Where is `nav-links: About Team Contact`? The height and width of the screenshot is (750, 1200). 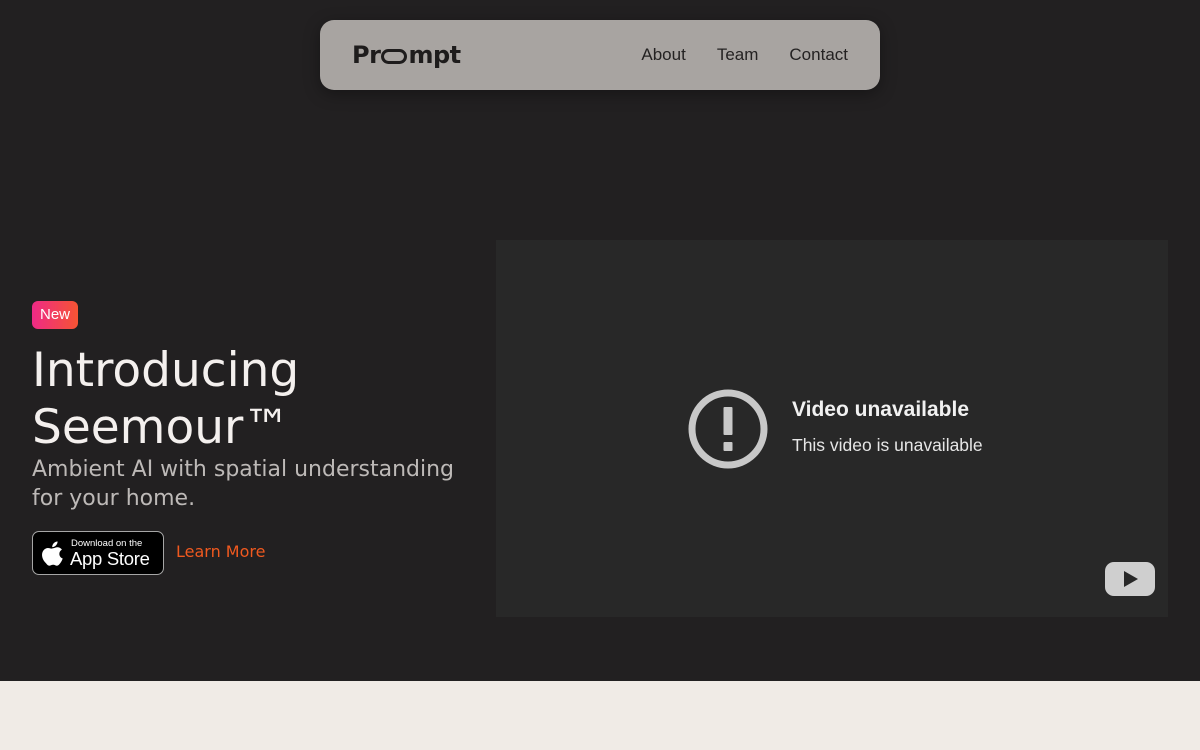
nav-links: About Team Contact is located at coordinates (744, 55).